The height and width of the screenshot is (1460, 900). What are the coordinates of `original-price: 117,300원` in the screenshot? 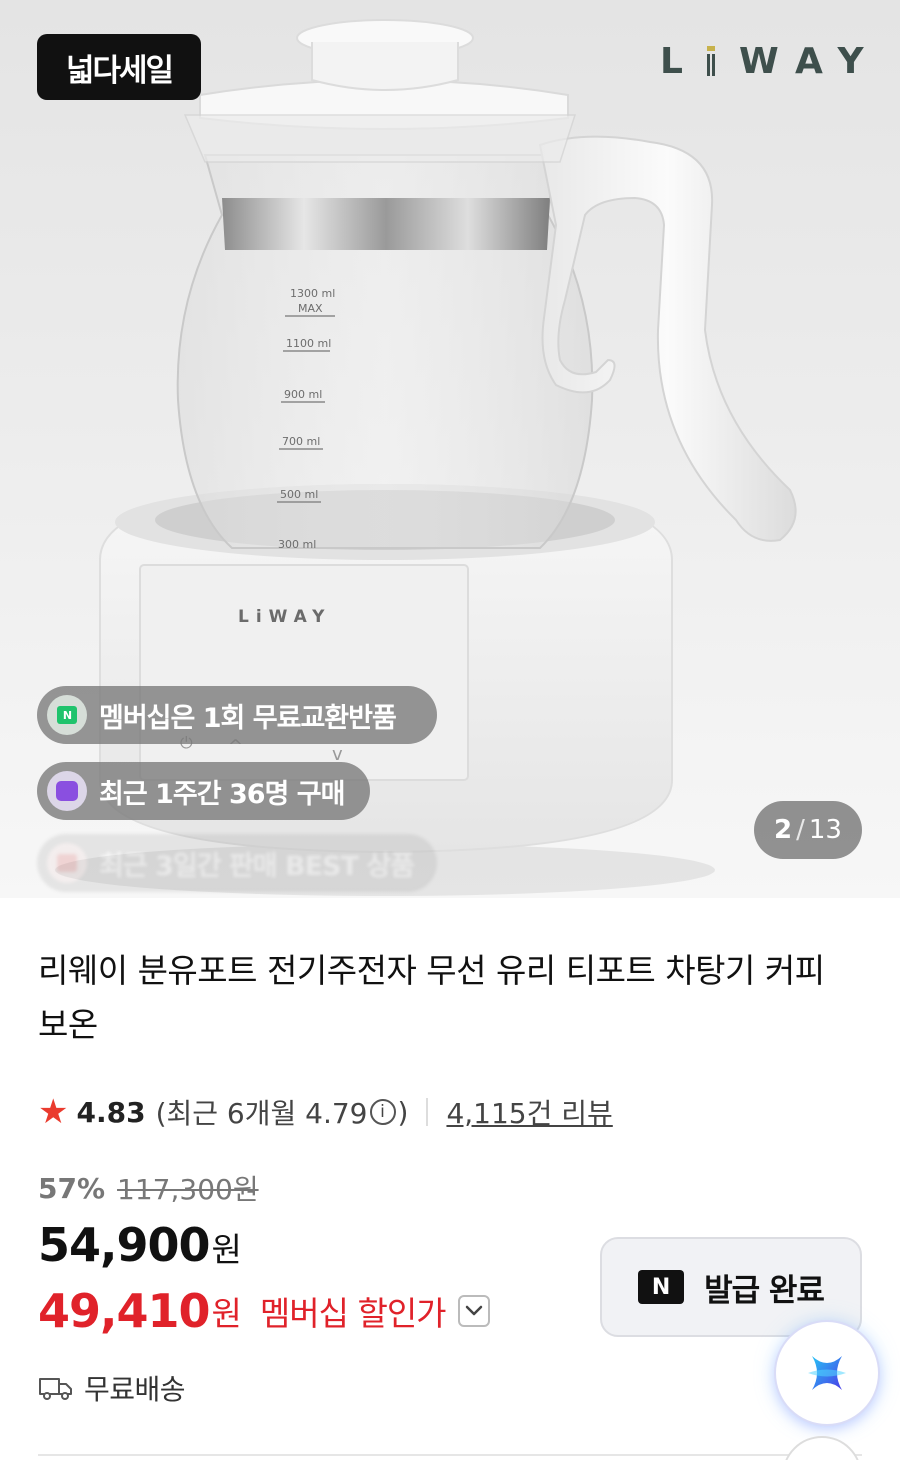 It's located at (188, 1189).